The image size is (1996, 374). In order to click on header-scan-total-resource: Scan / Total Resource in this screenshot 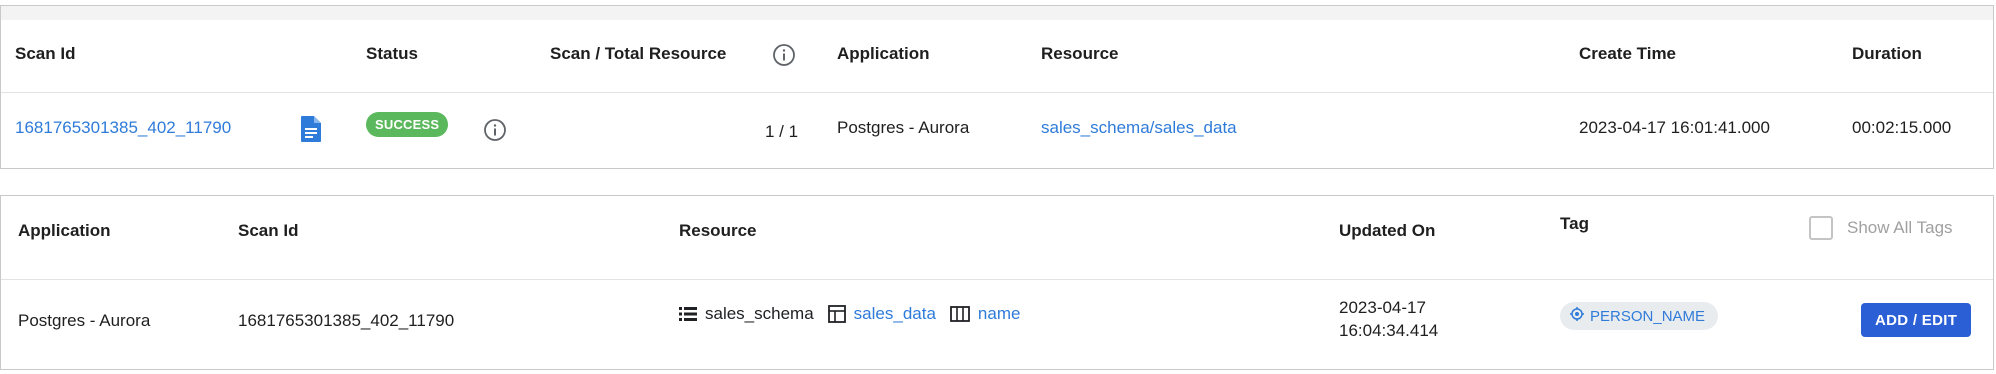, I will do `click(638, 54)`.